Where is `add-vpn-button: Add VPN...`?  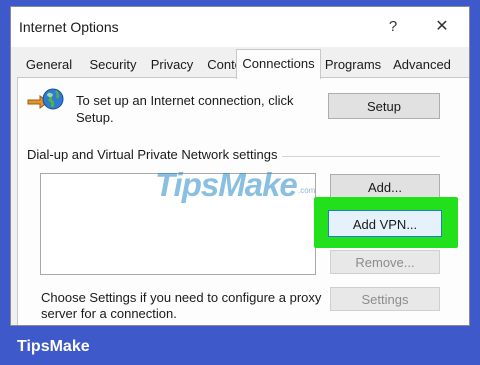
add-vpn-button: Add VPN... is located at coordinates (385, 223).